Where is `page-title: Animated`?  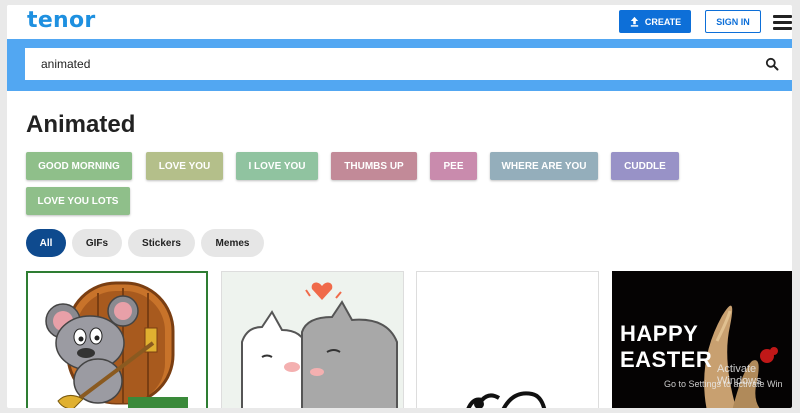 page-title: Animated is located at coordinates (81, 124).